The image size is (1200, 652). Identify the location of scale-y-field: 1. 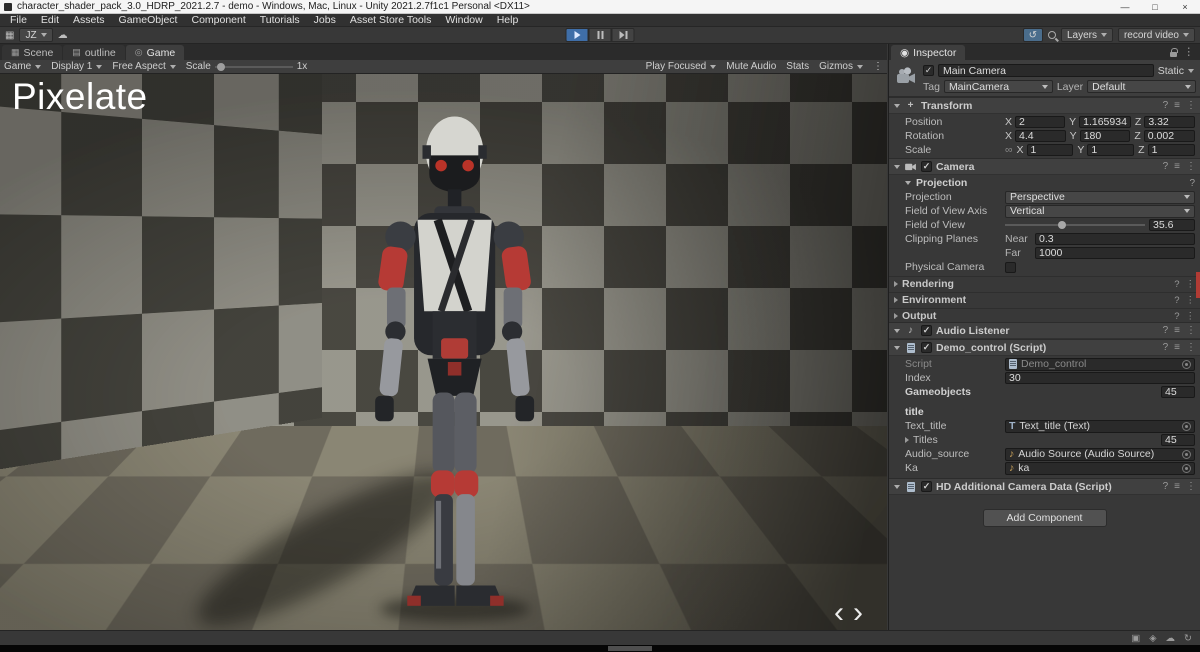
(1111, 150).